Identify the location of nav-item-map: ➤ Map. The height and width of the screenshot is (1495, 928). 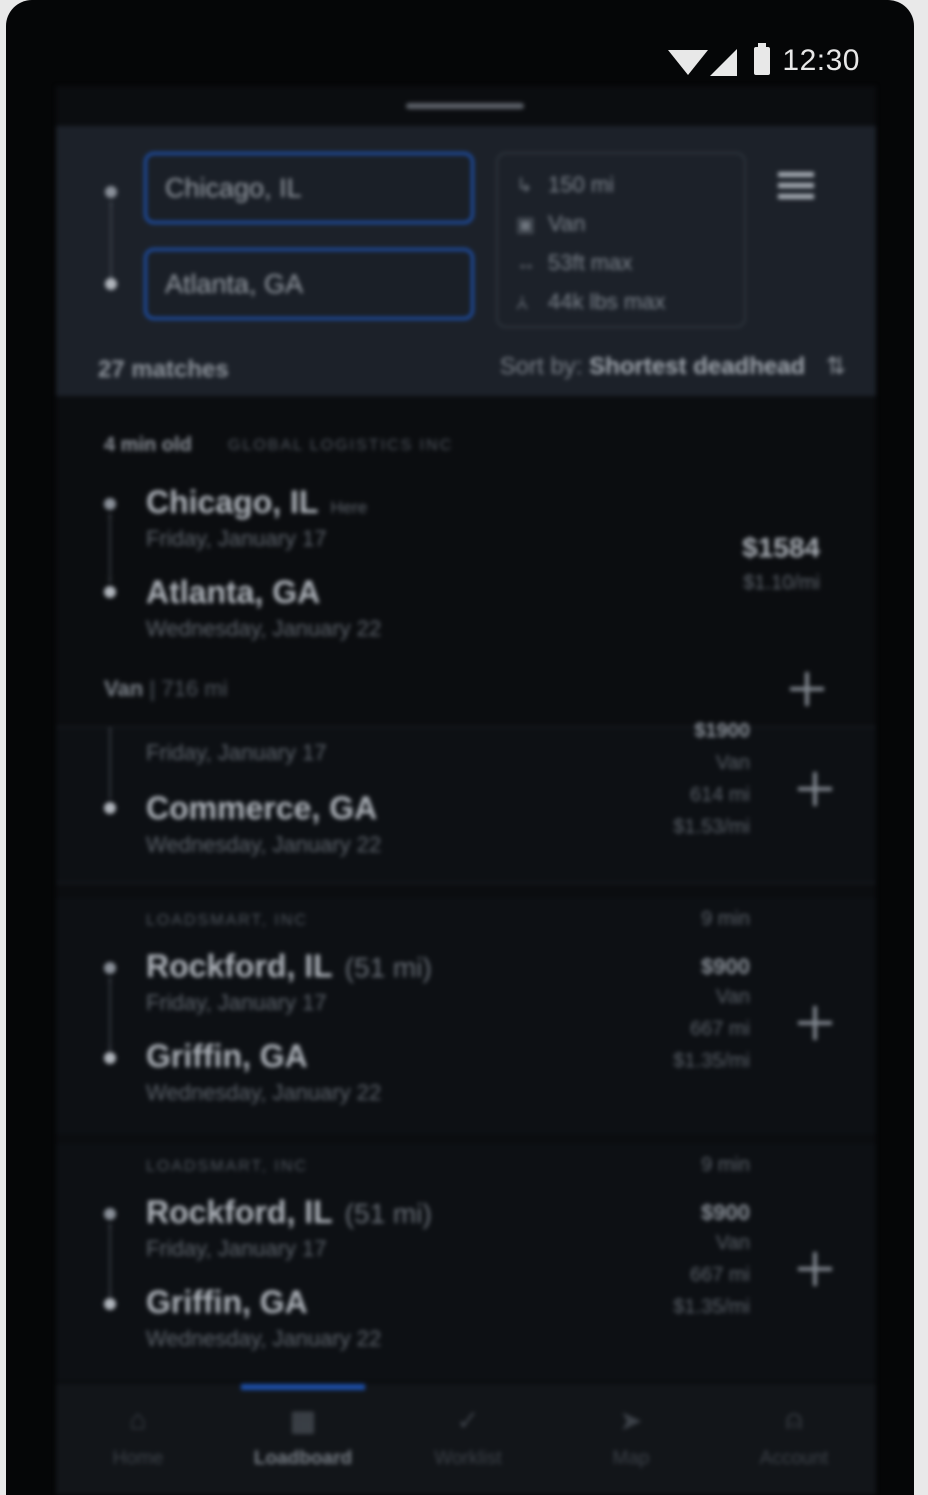
(631, 1437).